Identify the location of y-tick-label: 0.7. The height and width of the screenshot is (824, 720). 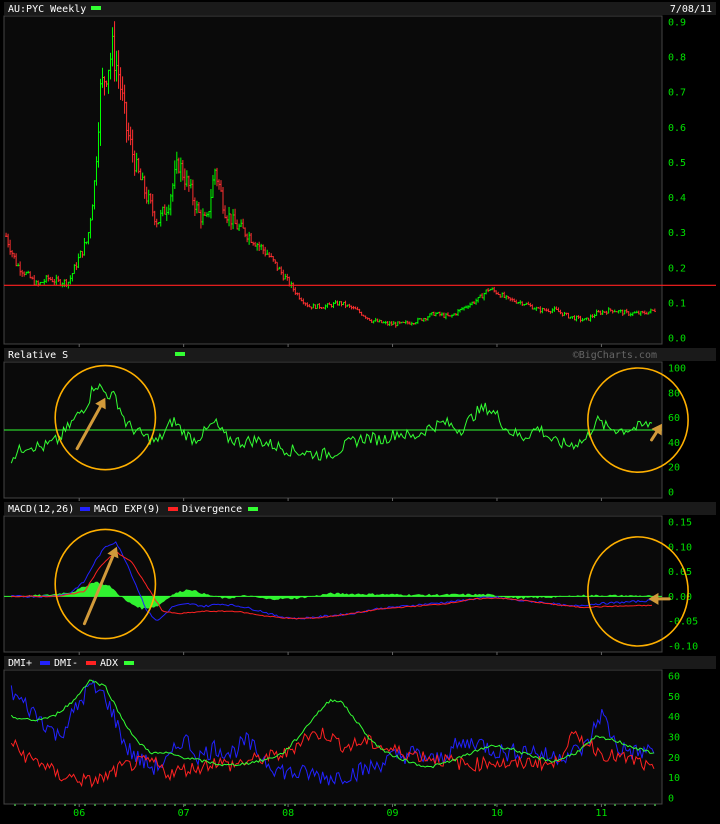
(677, 93).